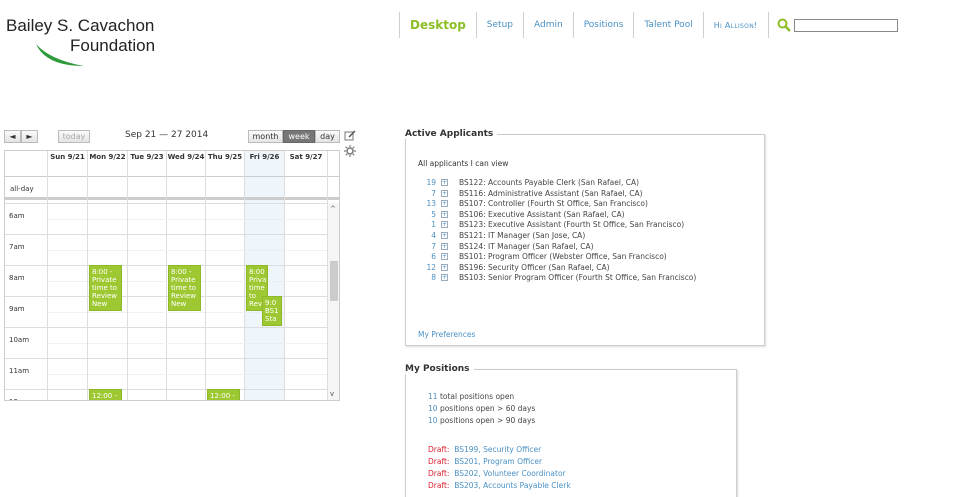 Image resolution: width=960 pixels, height=497 pixels. What do you see at coordinates (667, 25) in the screenshot?
I see `nav-talent-pool: Talent Pool` at bounding box center [667, 25].